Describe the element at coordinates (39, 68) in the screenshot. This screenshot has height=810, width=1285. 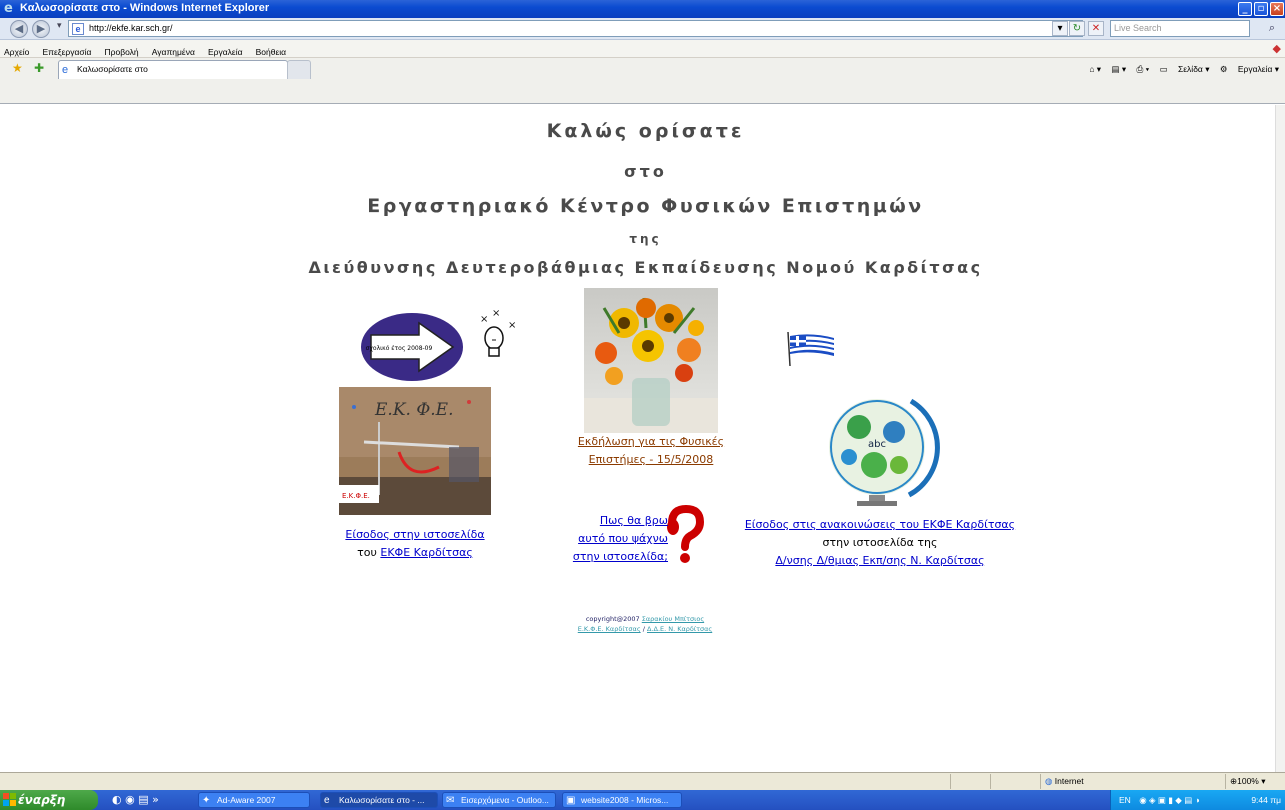
I see `add-favorite-icon: ✚` at that location.